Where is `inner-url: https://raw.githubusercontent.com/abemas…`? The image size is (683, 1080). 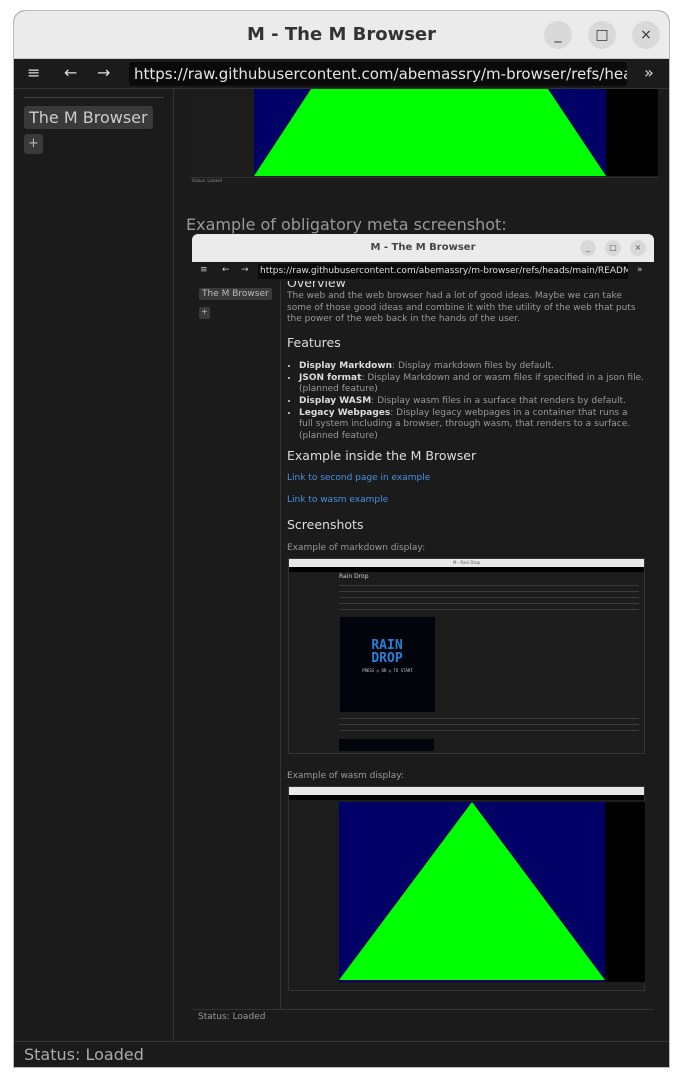 inner-url: https://raw.githubusercontent.com/abemas… is located at coordinates (443, 271).